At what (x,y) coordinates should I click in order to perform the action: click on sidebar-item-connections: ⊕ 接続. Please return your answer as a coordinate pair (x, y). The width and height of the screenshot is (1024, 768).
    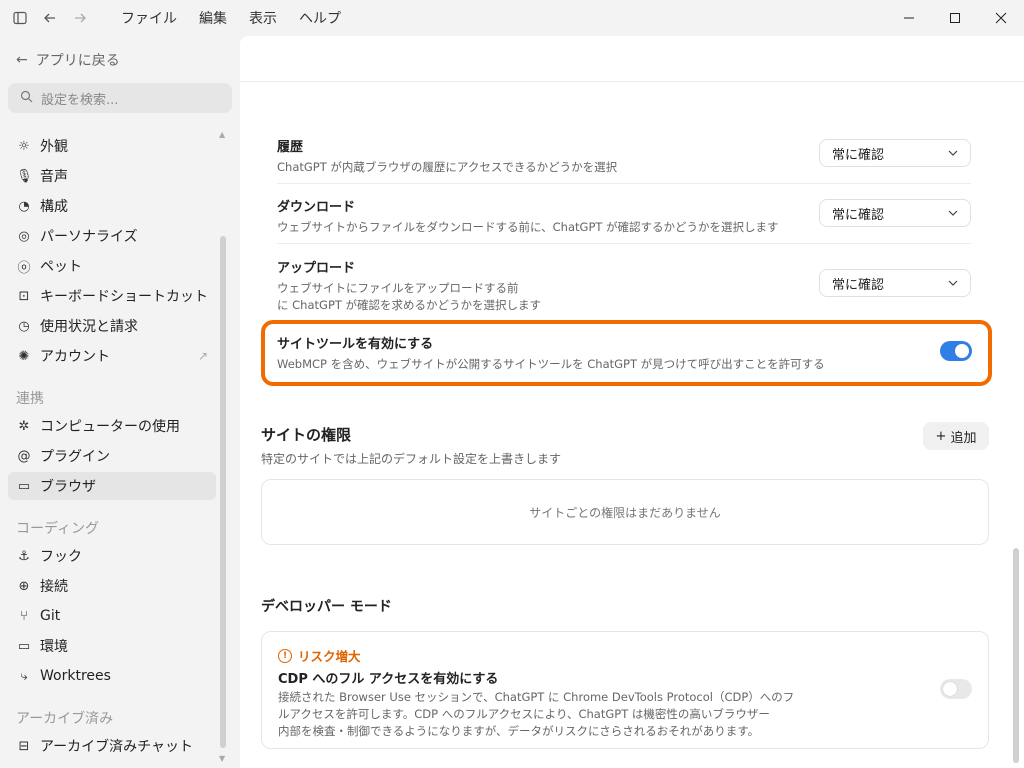
    Looking at the image, I should click on (112, 586).